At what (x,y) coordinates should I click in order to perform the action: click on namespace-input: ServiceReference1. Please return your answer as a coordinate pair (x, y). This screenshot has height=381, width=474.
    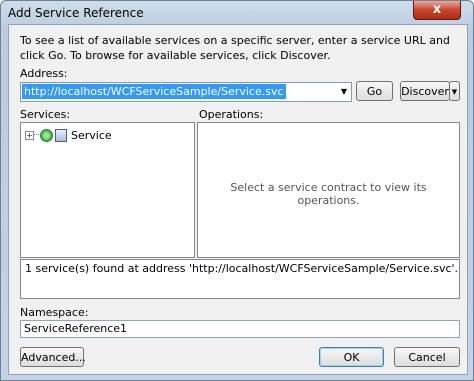
    Looking at the image, I should click on (240, 329).